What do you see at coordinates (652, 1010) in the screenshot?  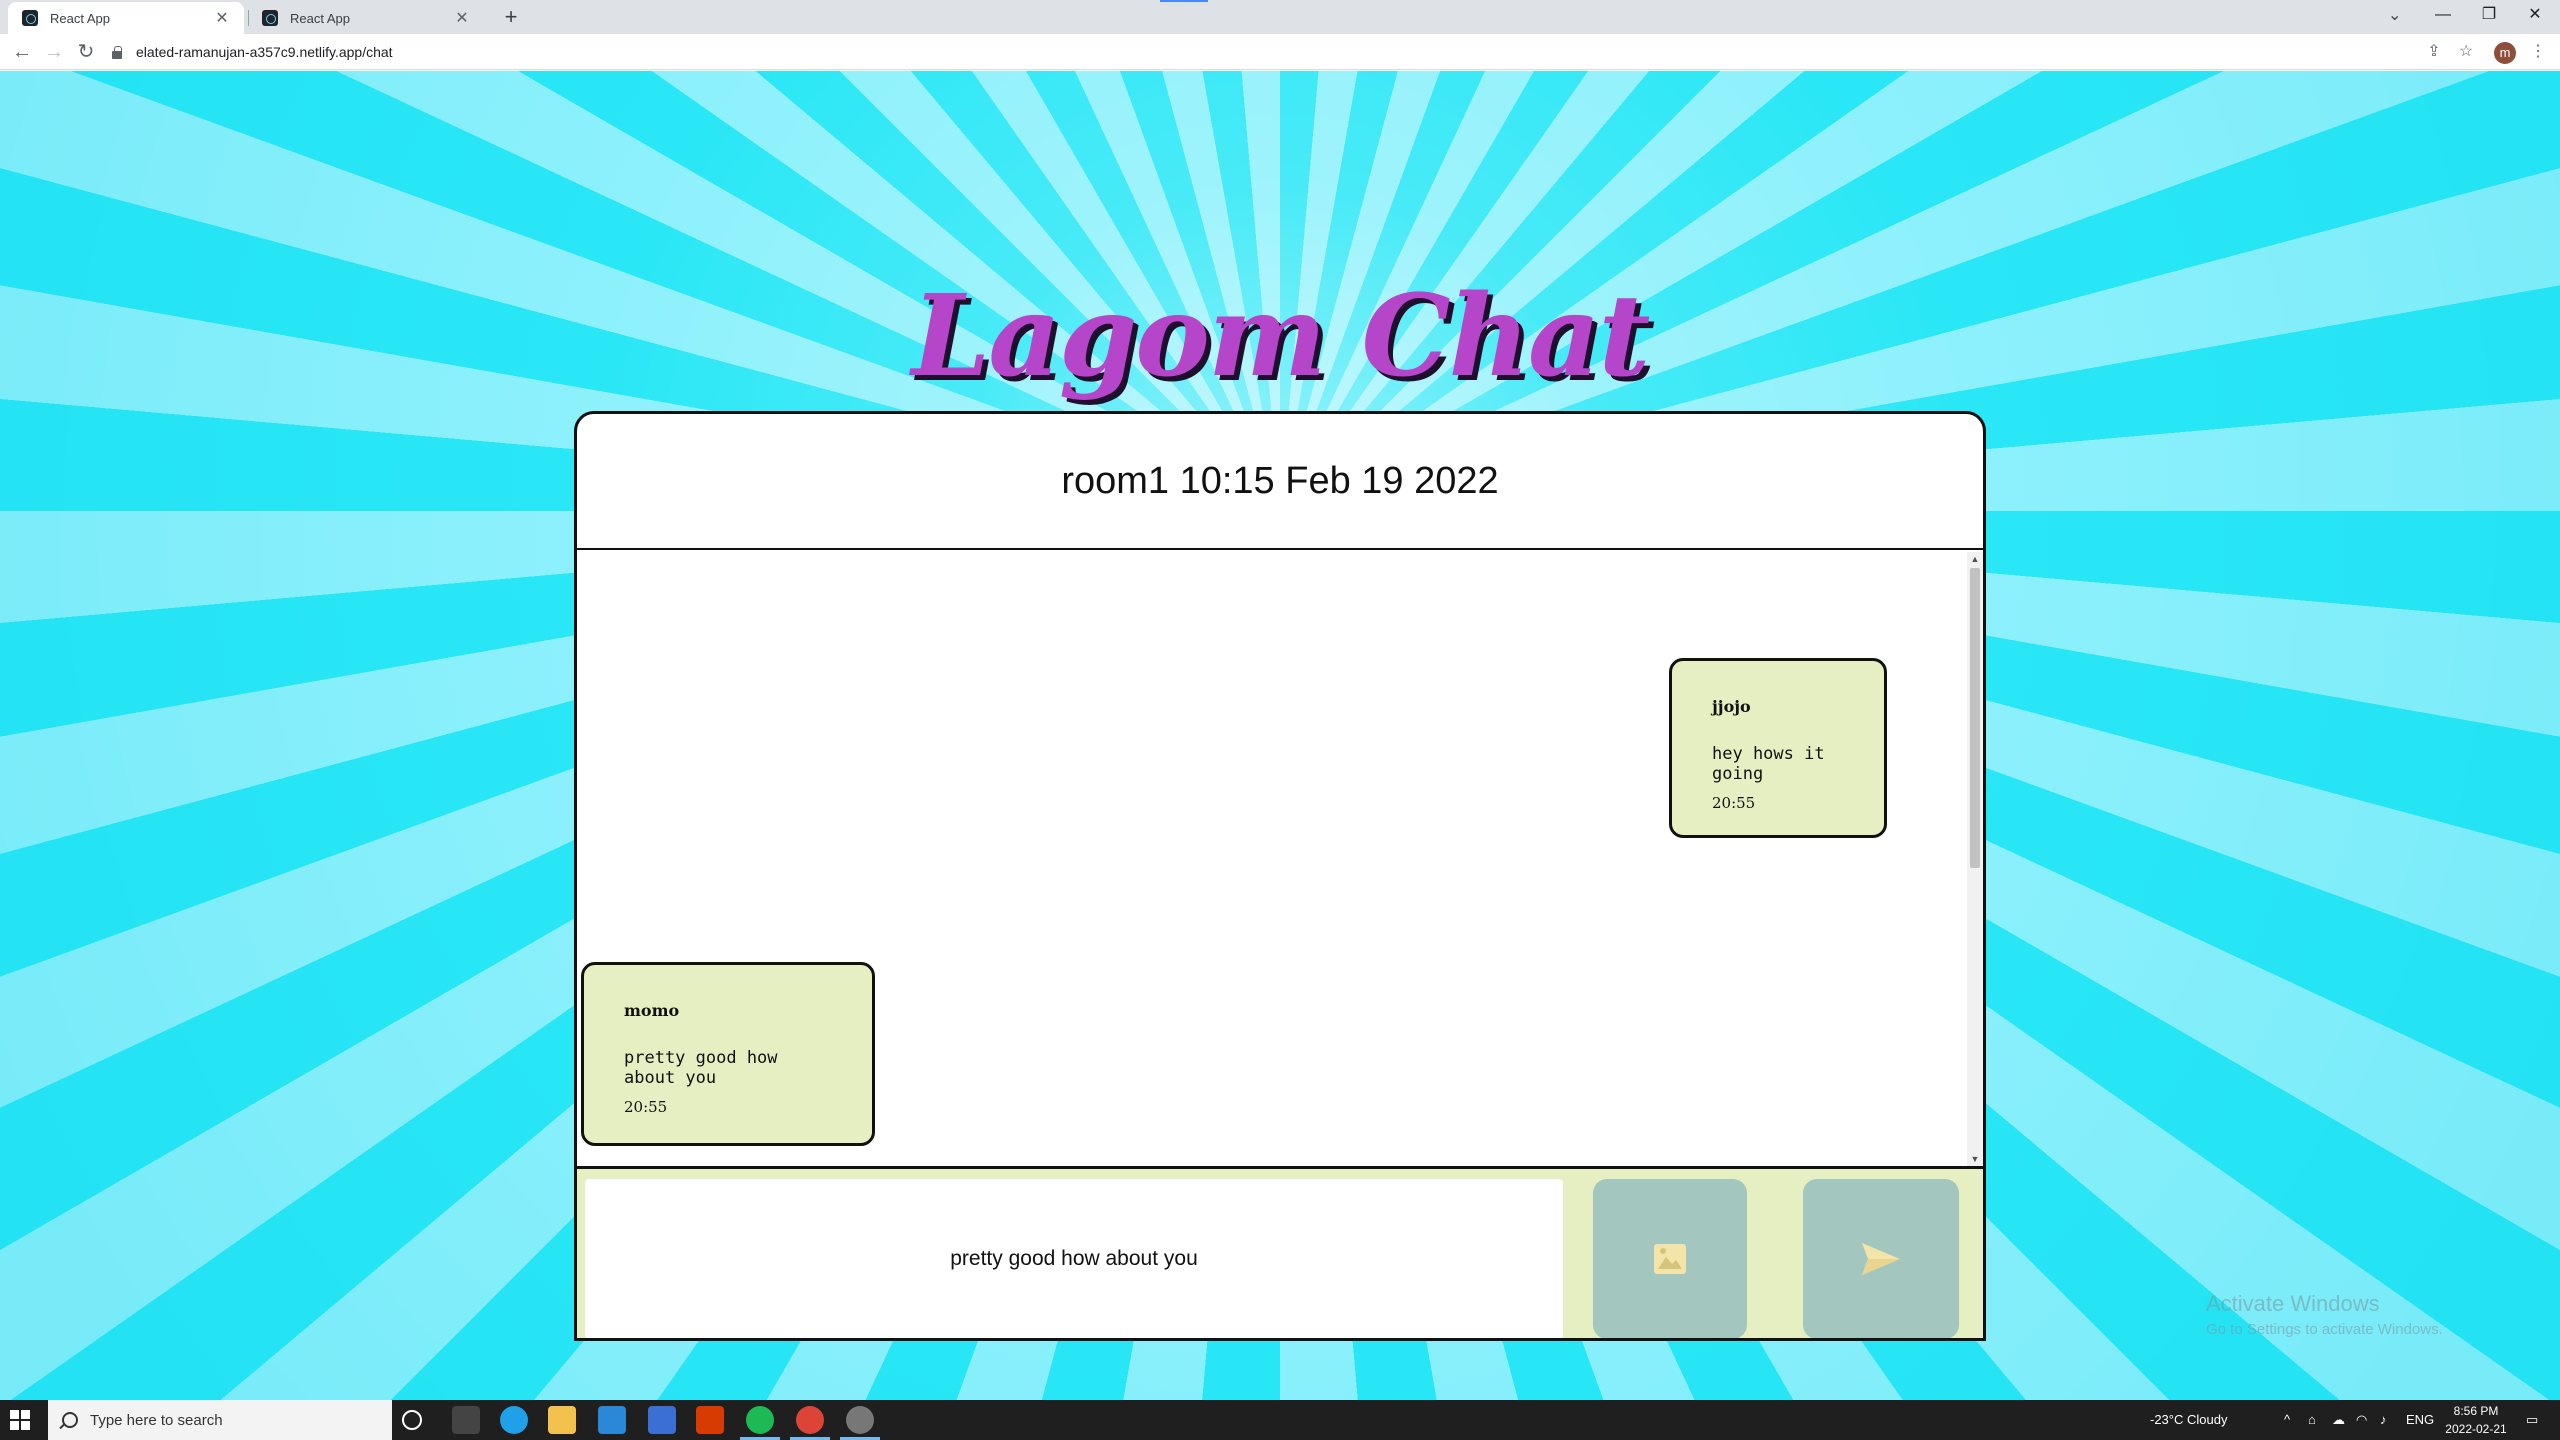 I see `message-author: momo` at bounding box center [652, 1010].